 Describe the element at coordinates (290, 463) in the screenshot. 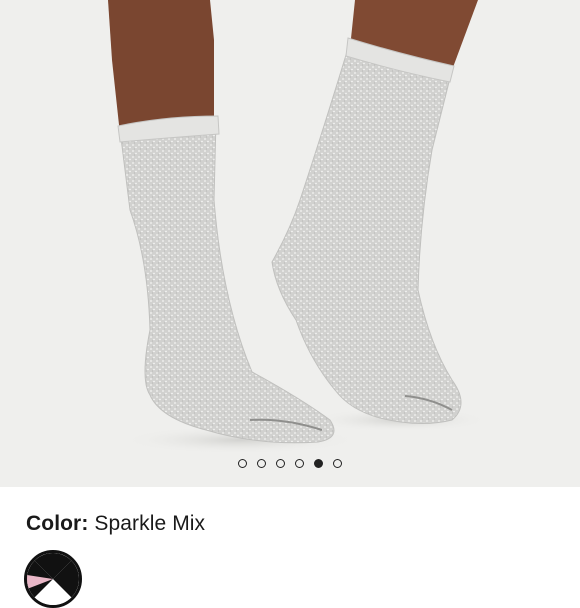

I see `carousel-pagination` at that location.